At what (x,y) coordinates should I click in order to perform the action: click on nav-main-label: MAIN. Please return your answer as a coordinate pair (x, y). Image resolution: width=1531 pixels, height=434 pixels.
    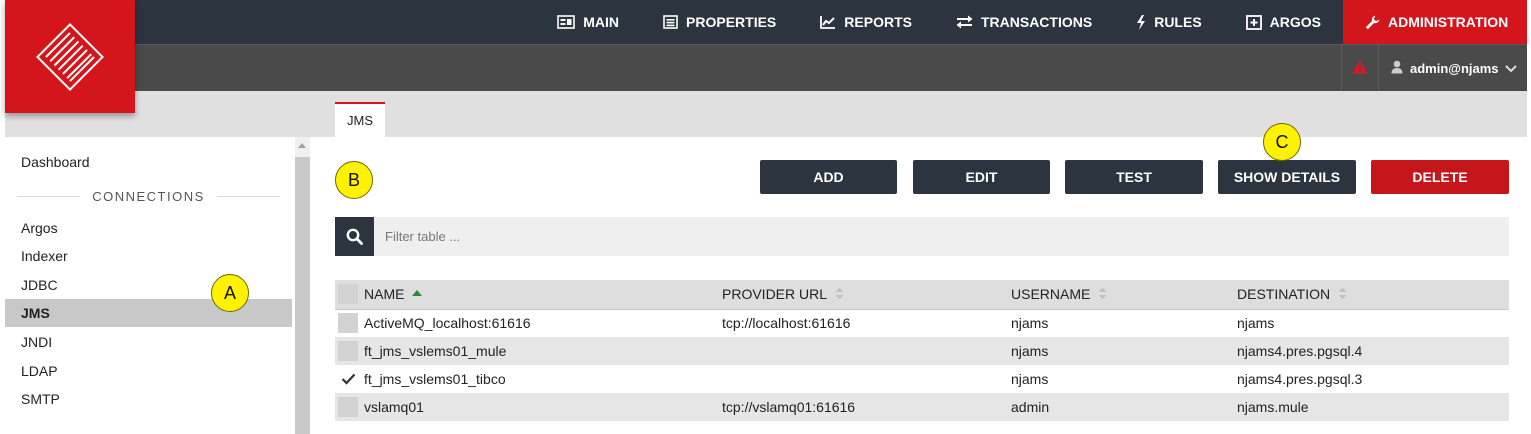
    Looking at the image, I should click on (601, 22).